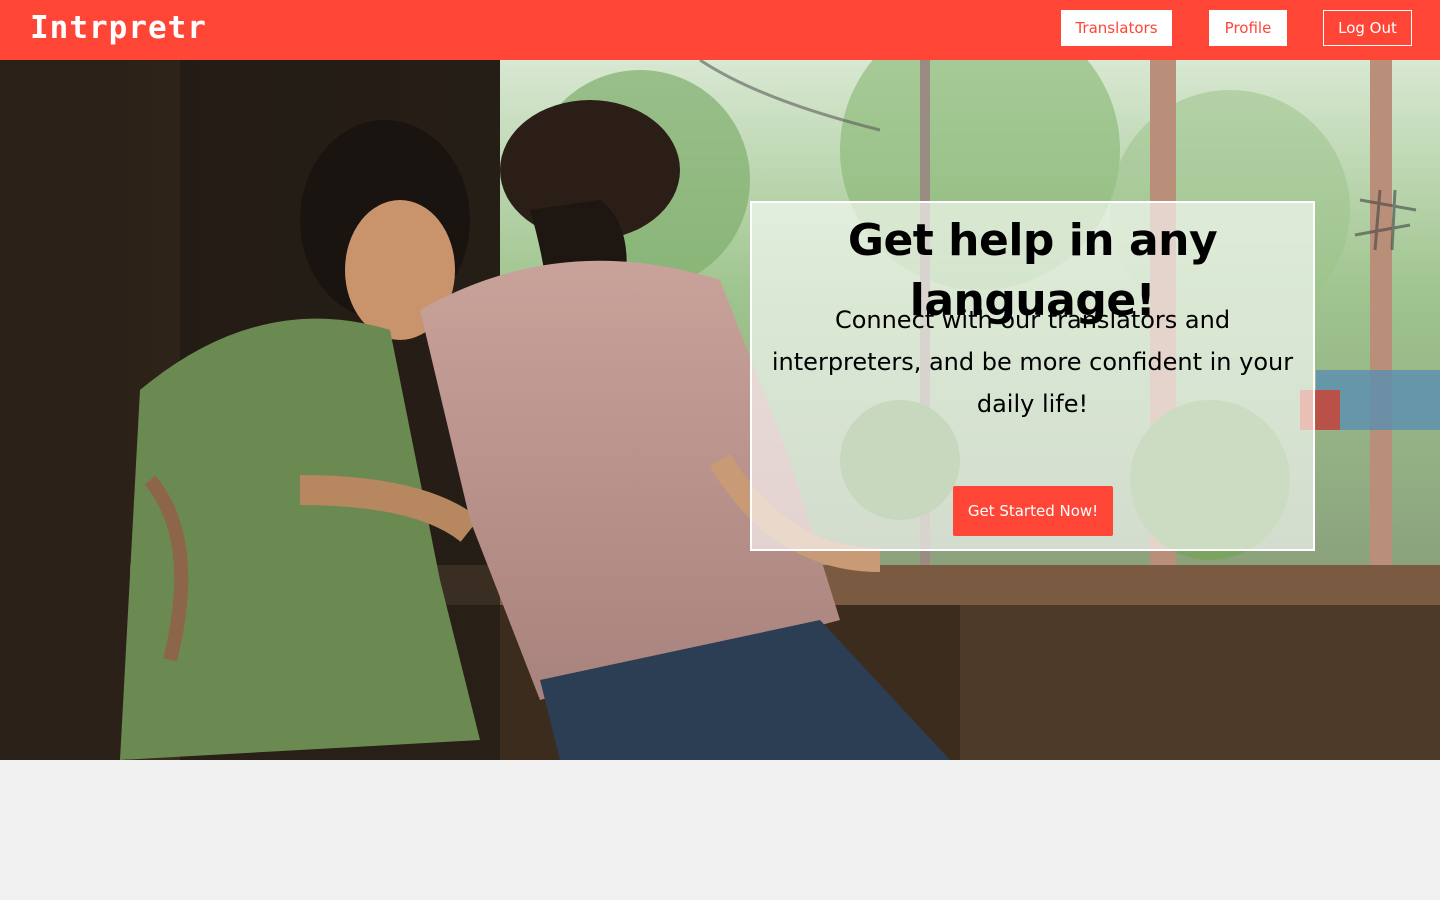 This screenshot has width=1440, height=900. I want to click on top-navbar: Intrpretr Translators Profile Log Out, so click(720, 30).